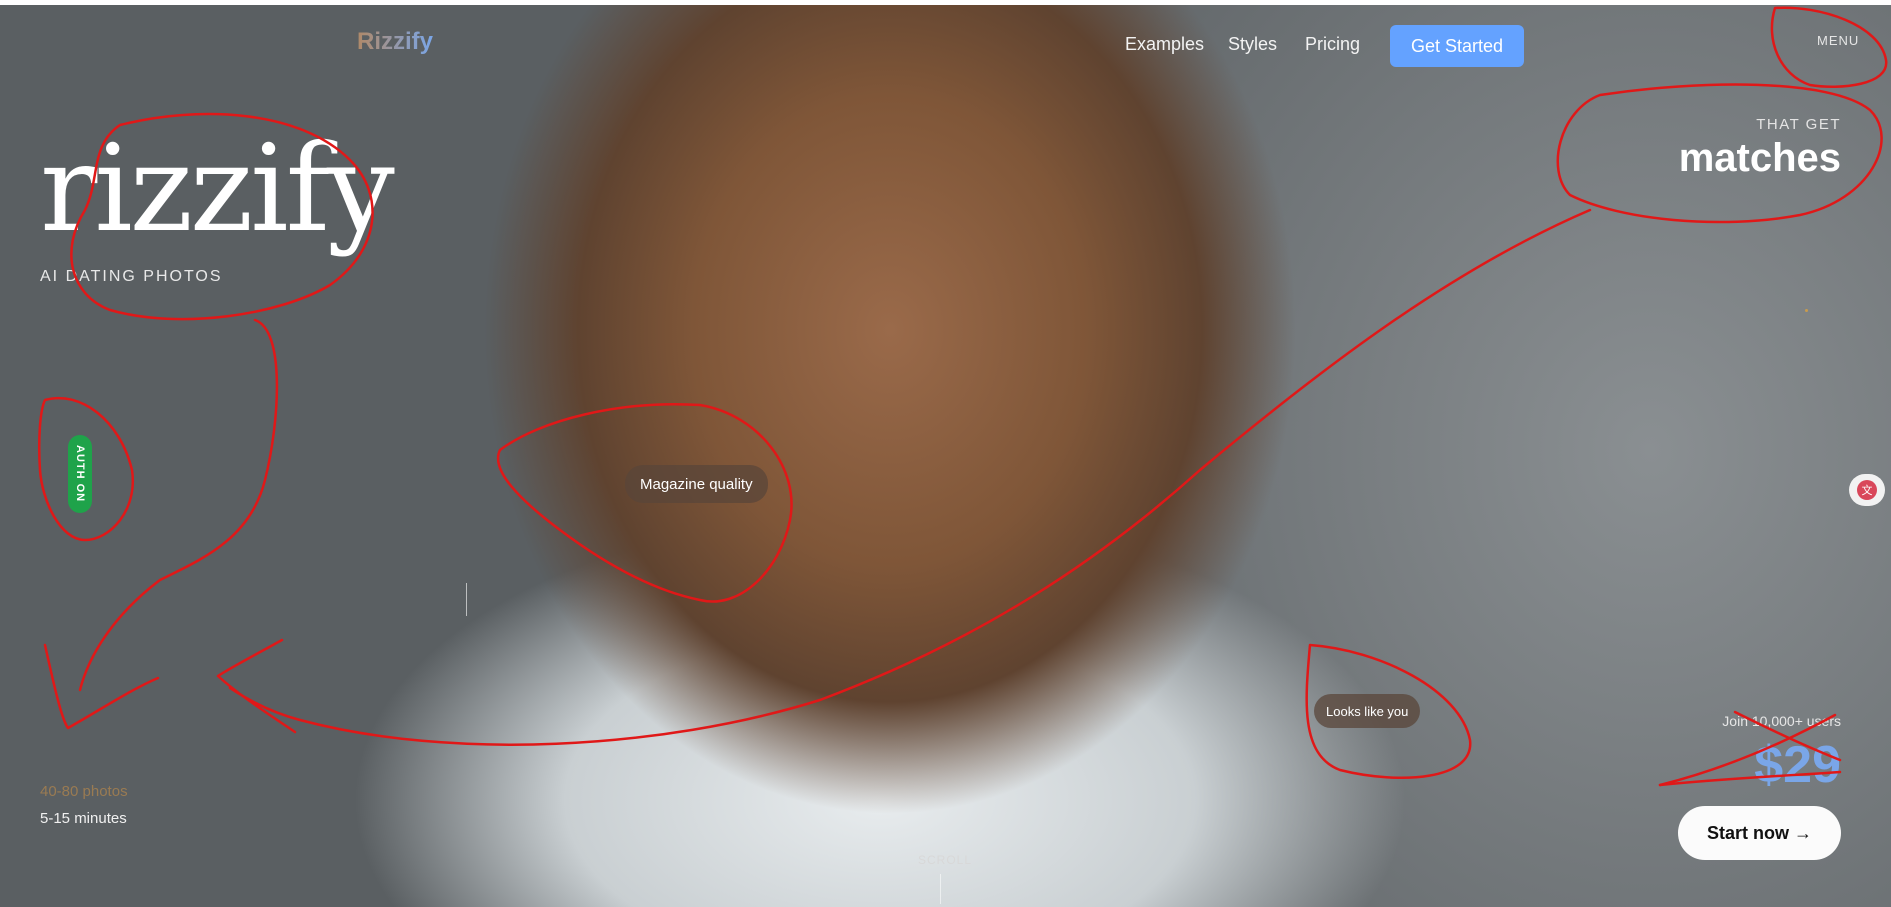  Describe the element at coordinates (466, 599) in the screenshot. I see `decorative-divider` at that location.